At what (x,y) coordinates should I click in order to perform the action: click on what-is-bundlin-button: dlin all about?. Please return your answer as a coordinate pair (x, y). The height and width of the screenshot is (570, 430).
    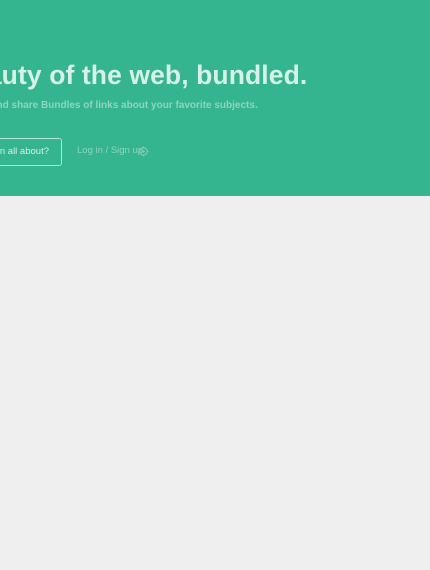
    Looking at the image, I should click on (31, 152).